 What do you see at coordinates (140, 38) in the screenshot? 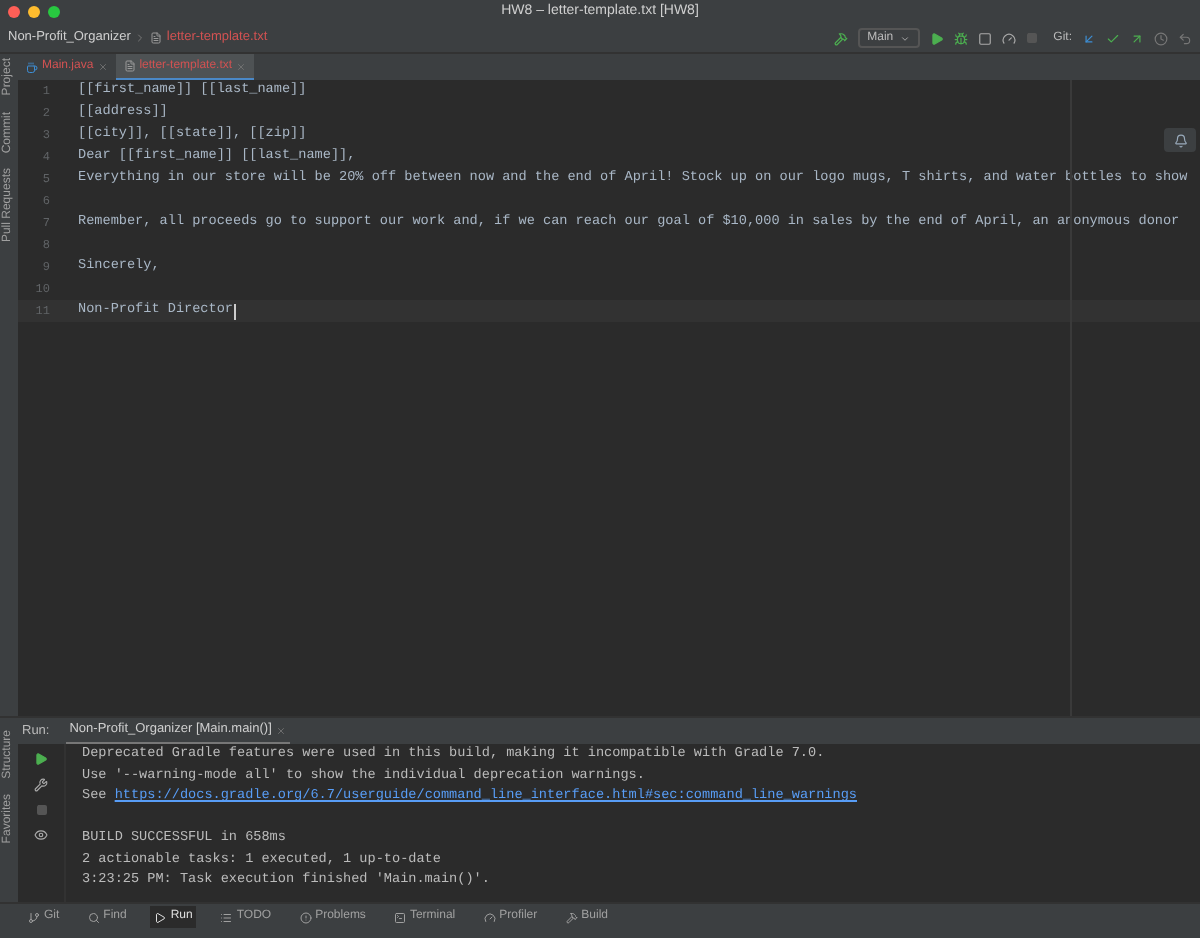
I see `chevron-icon` at bounding box center [140, 38].